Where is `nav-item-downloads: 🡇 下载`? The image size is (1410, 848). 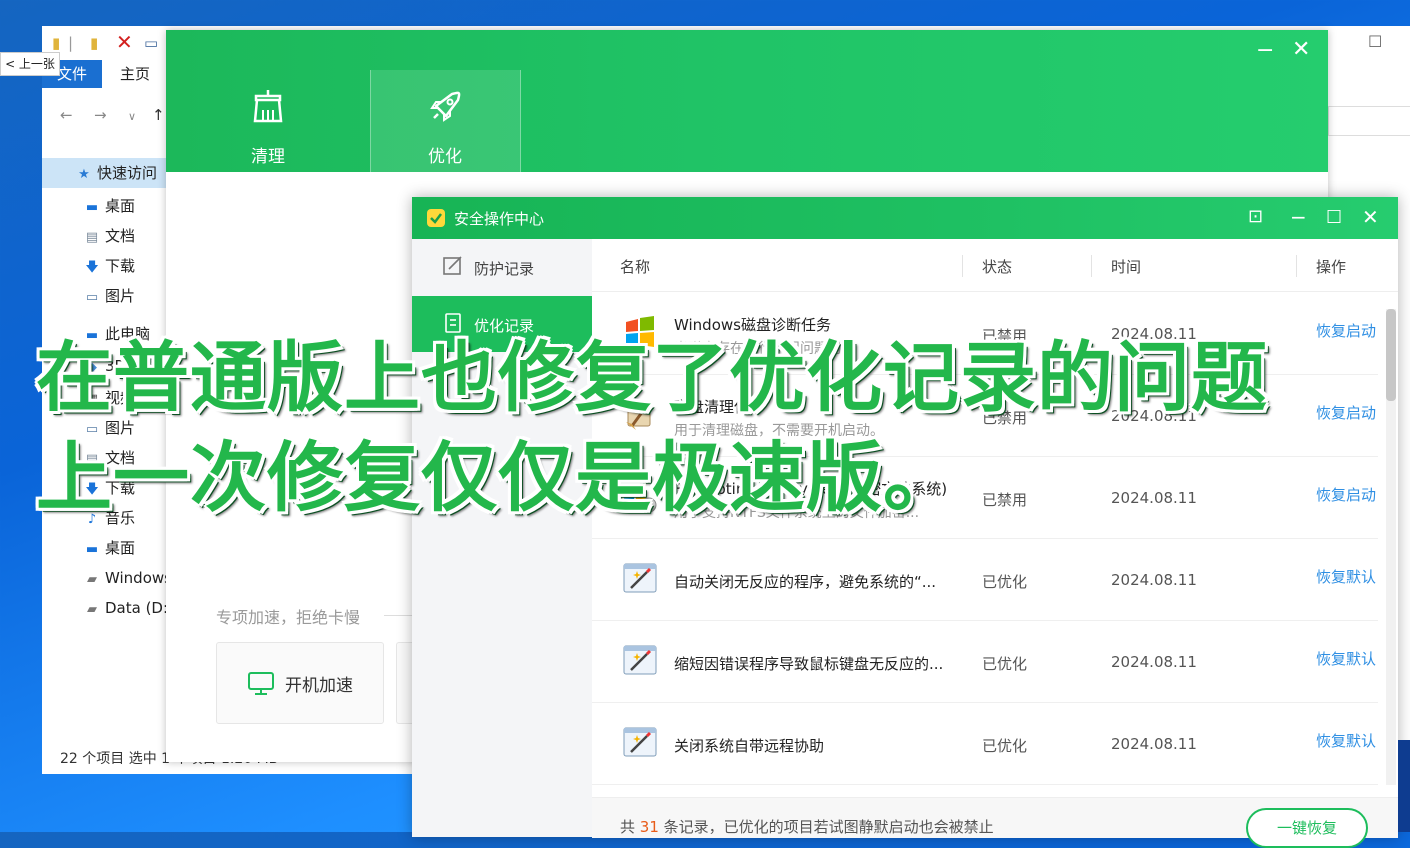 nav-item-downloads: 🡇 下载 is located at coordinates (108, 266).